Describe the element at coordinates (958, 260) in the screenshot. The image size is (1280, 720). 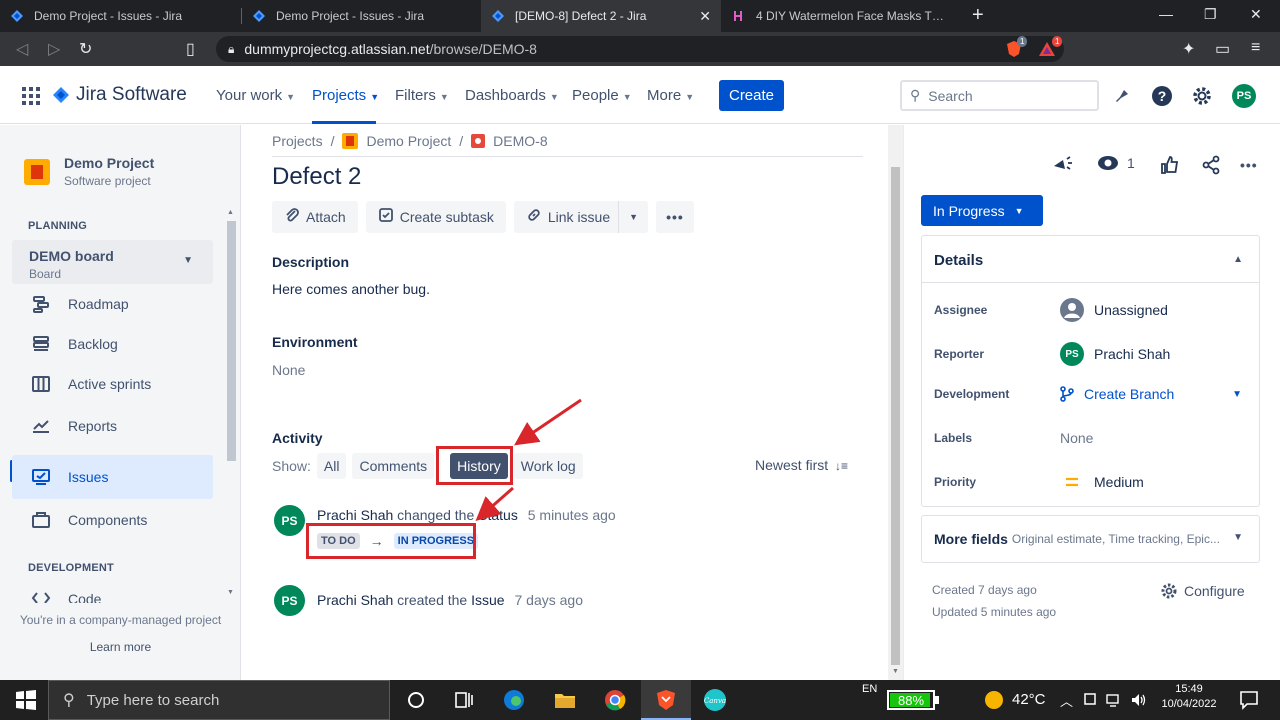
I see `details-heading: Details` at that location.